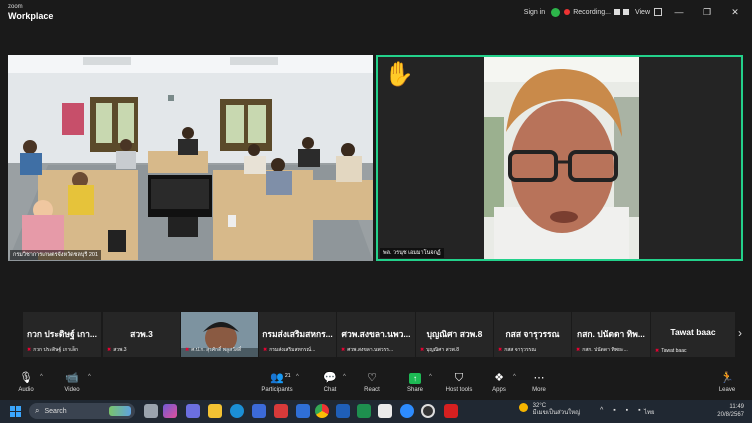  Describe the element at coordinates (539, 390) in the screenshot. I see `more-label: More` at that location.